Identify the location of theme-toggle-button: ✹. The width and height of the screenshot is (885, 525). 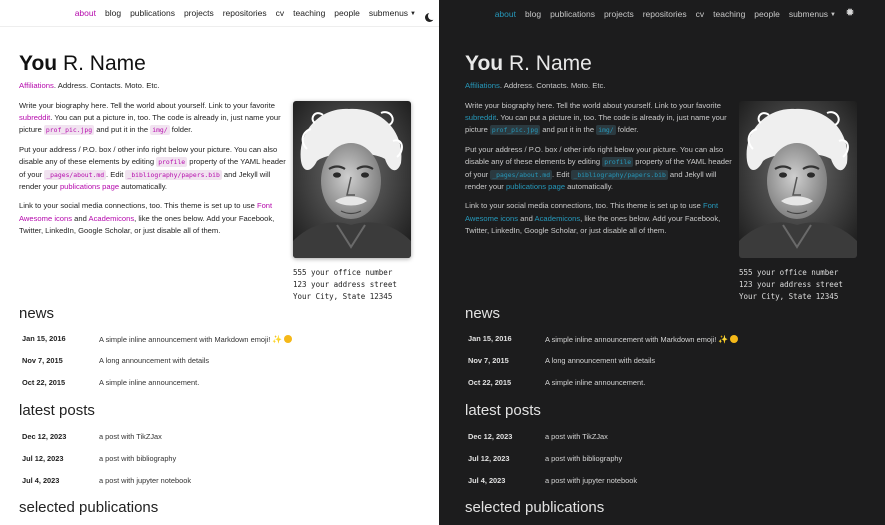
(850, 13).